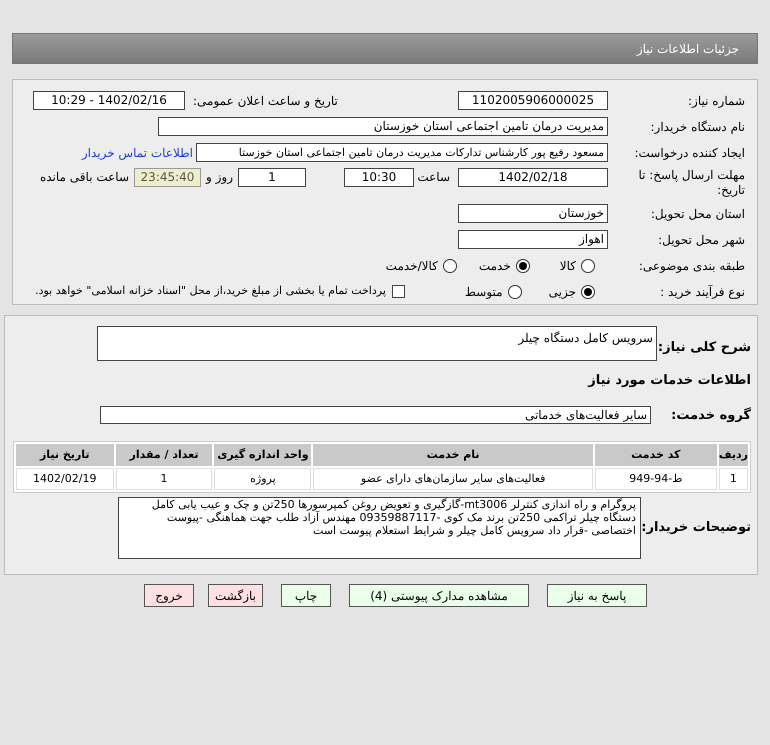 This screenshot has height=745, width=770. I want to click on countdown-field: 23:45:40, so click(167, 177).